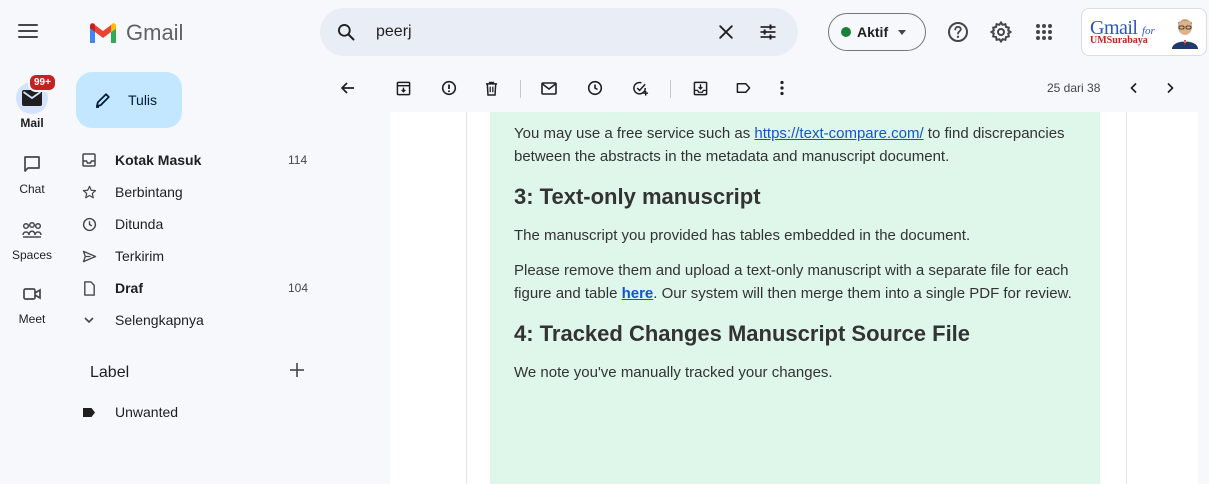  Describe the element at coordinates (466, 298) in the screenshot. I see `message-border-left` at that location.